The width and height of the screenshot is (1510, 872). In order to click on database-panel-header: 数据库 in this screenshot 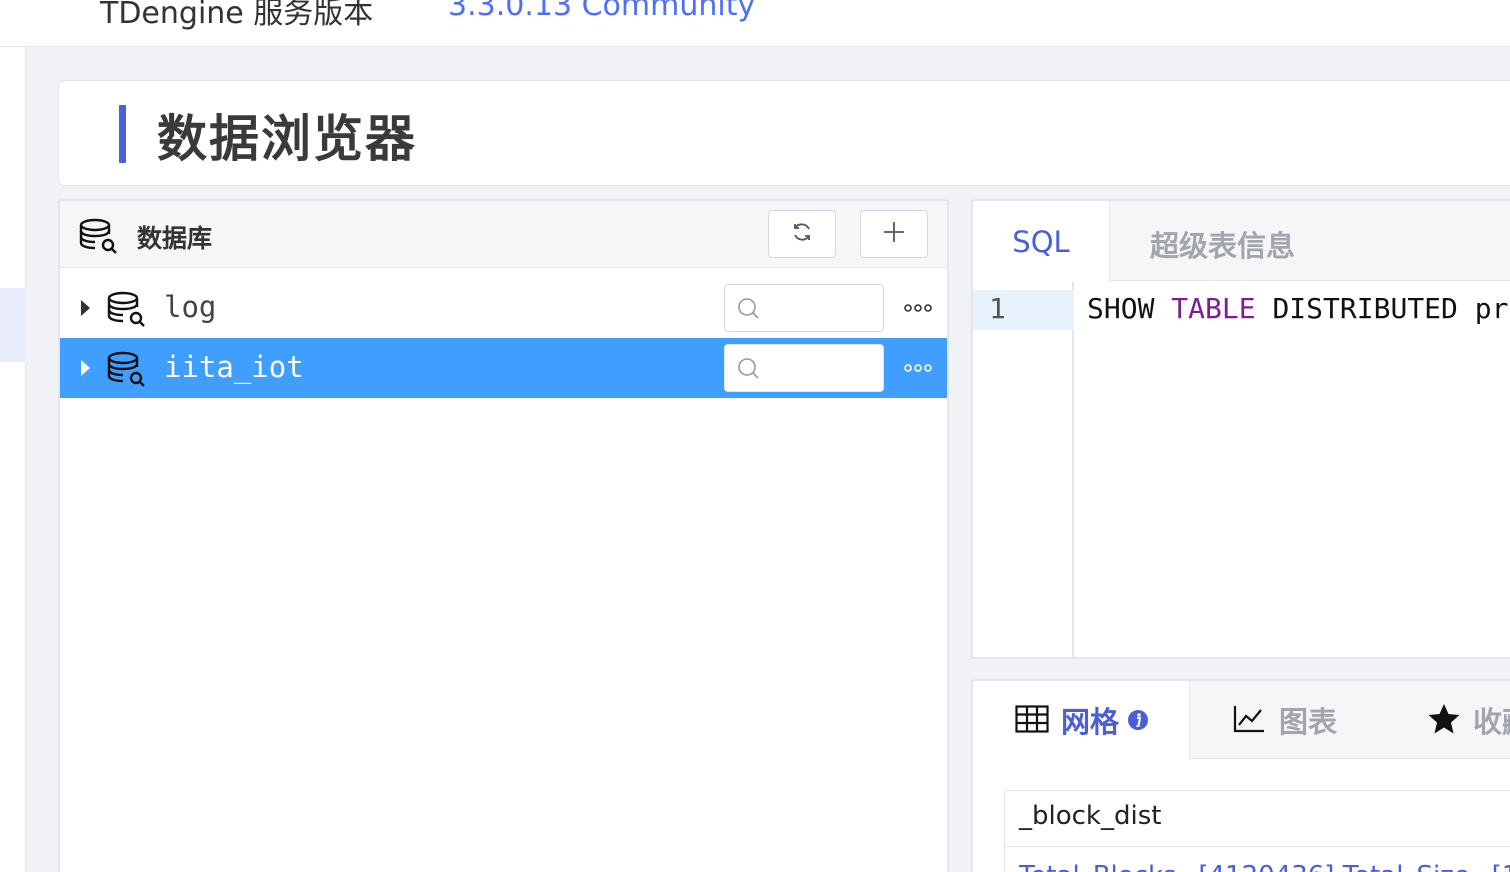, I will do `click(503, 234)`.